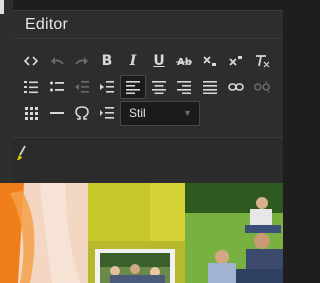 This screenshot has width=320, height=283. I want to click on align-center-icon, so click(159, 87).